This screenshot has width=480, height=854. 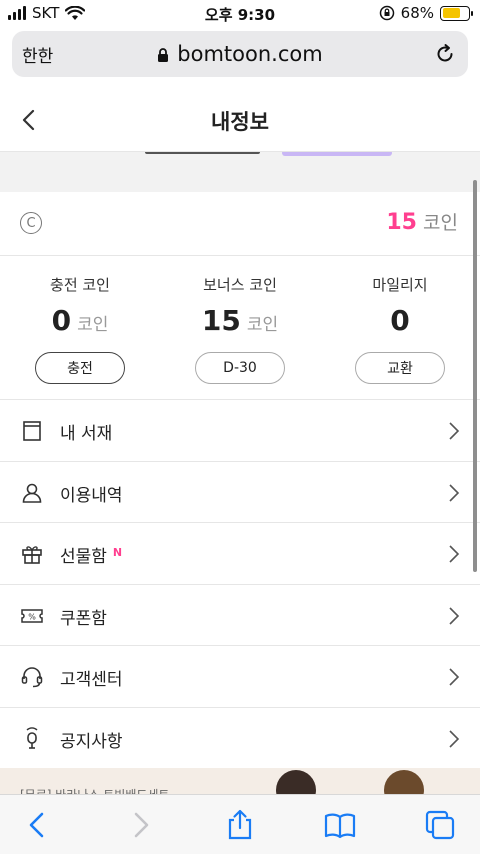 I want to click on address-field: bomtoon.com, so click(x=240, y=54).